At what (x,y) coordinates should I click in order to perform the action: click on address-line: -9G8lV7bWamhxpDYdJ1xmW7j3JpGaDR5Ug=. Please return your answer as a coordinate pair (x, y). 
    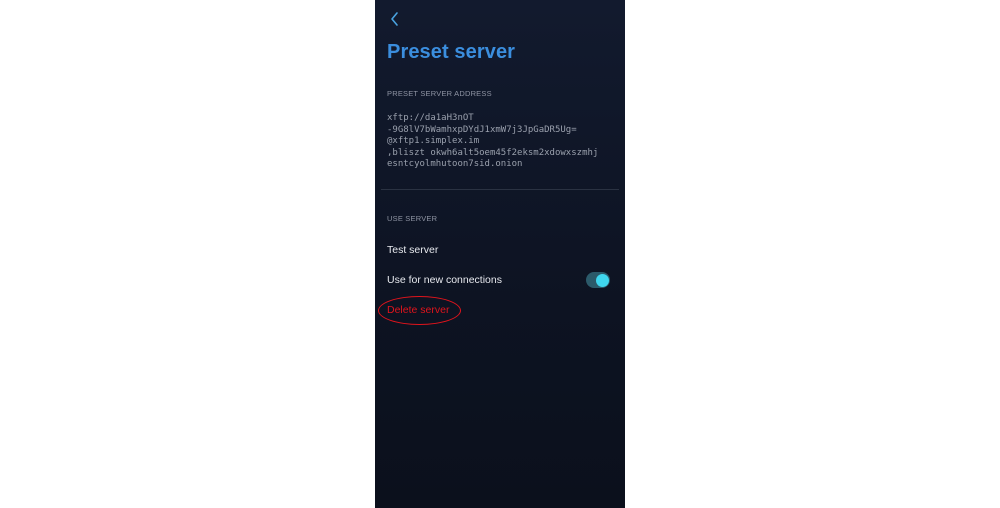
    Looking at the image, I should click on (482, 129).